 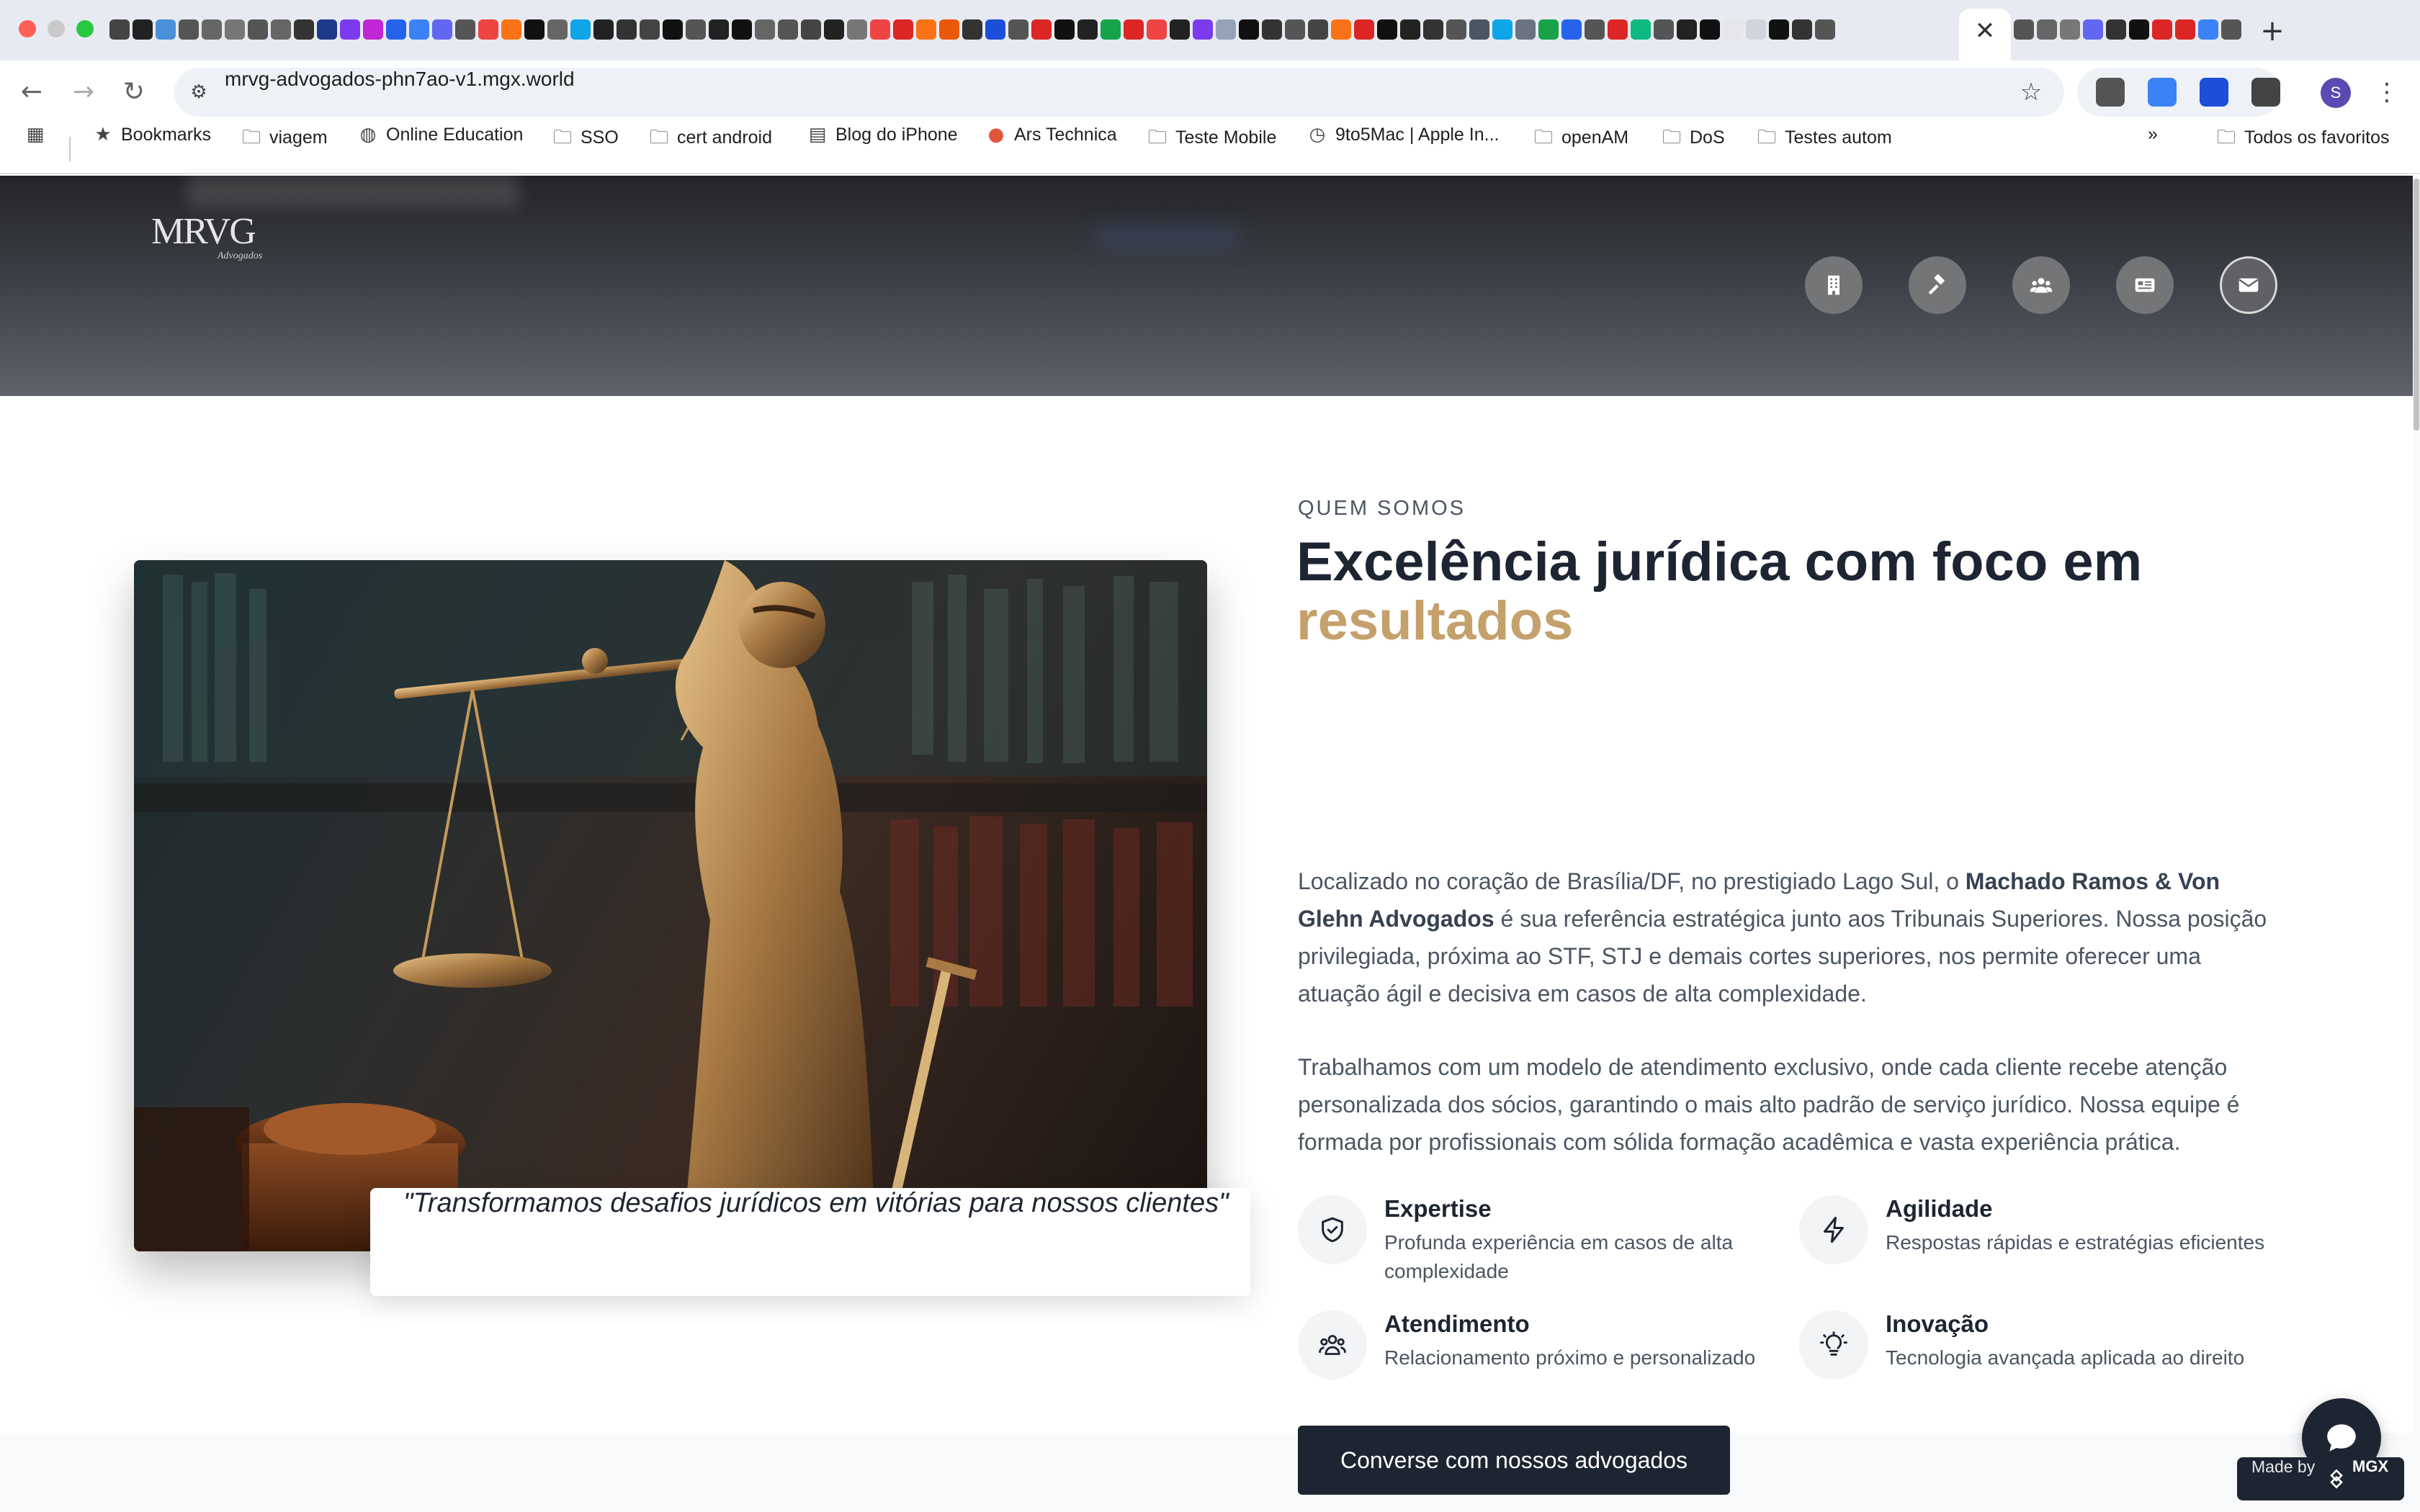 What do you see at coordinates (38, 148) in the screenshot?
I see `apps-grid-icon: ▦` at bounding box center [38, 148].